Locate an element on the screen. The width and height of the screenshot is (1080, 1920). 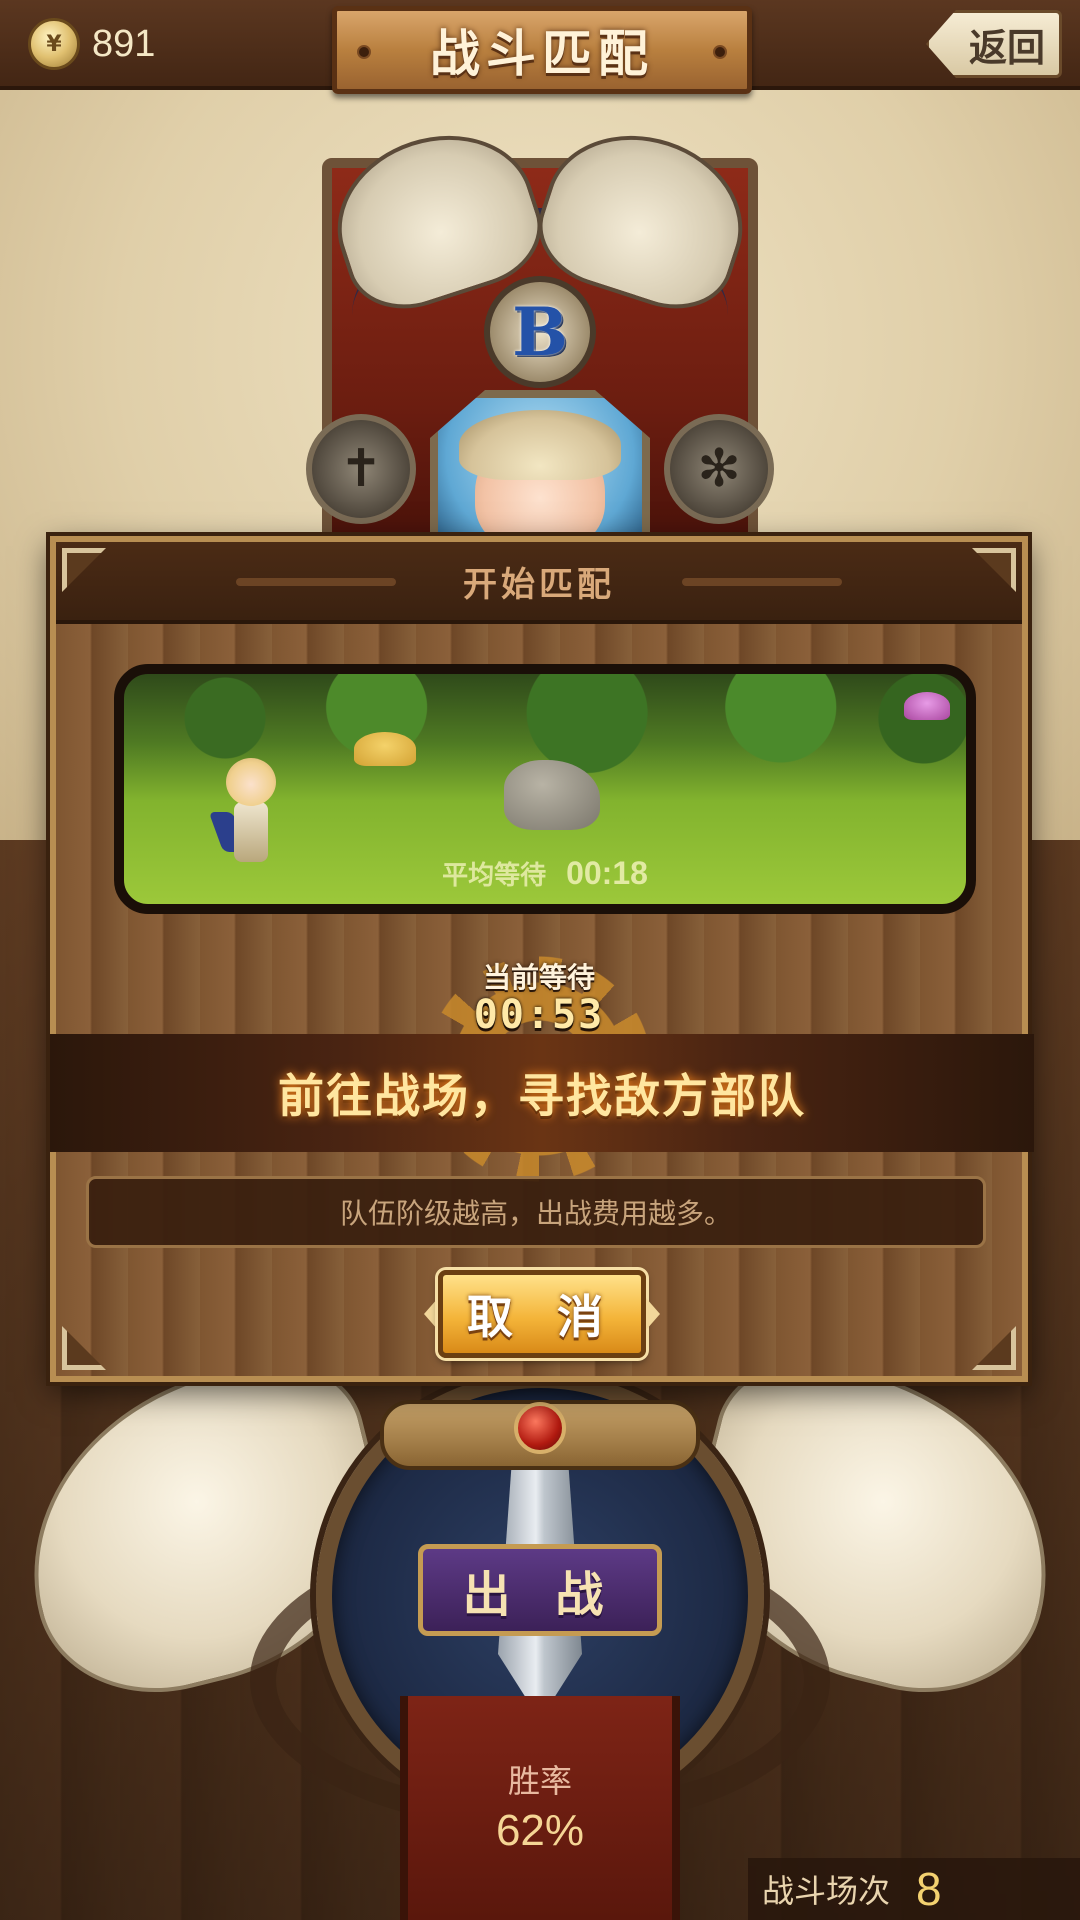
current-wait-label: 当前等待 is located at coordinates (538, 977).